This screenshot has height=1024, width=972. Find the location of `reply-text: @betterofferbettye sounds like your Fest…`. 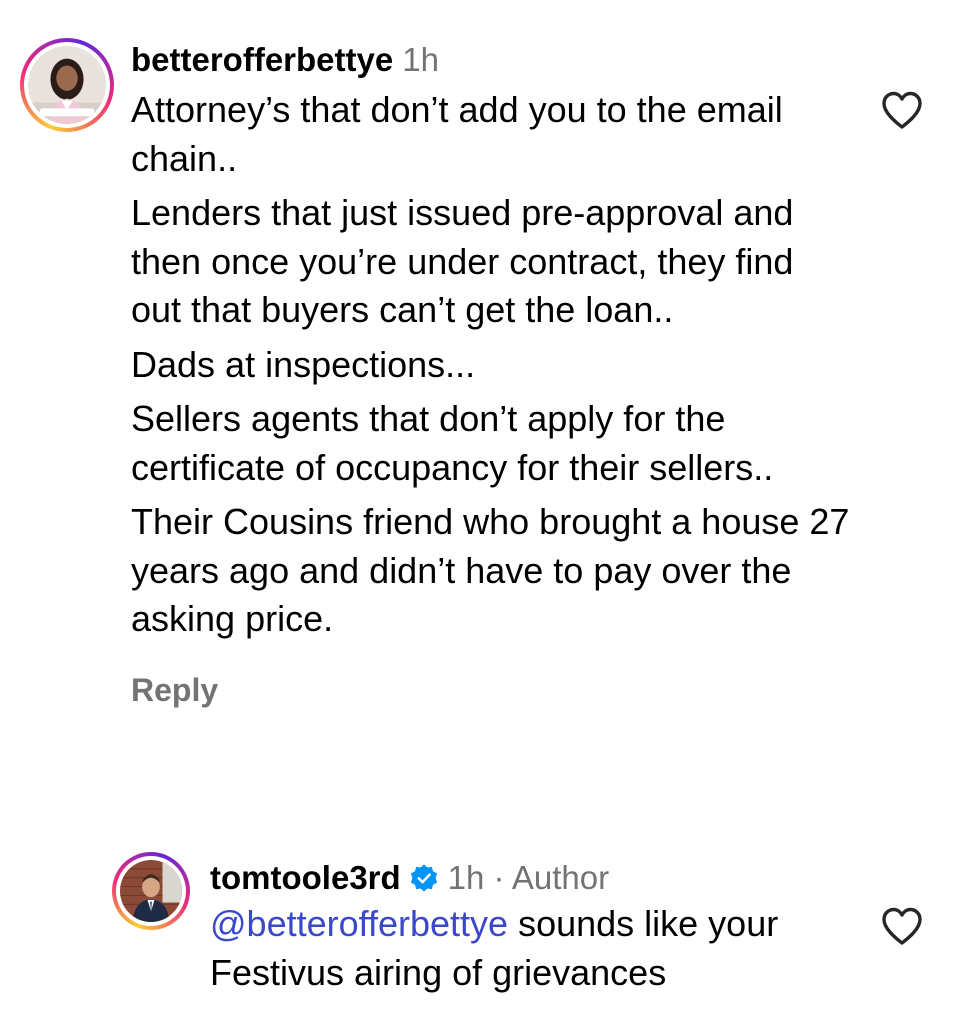

reply-text: @betterofferbettye sounds like your Fest… is located at coordinates (535, 948).